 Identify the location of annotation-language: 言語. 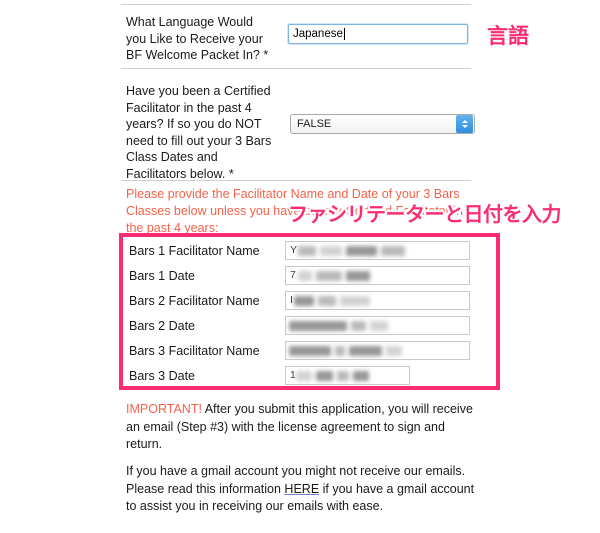
(508, 36).